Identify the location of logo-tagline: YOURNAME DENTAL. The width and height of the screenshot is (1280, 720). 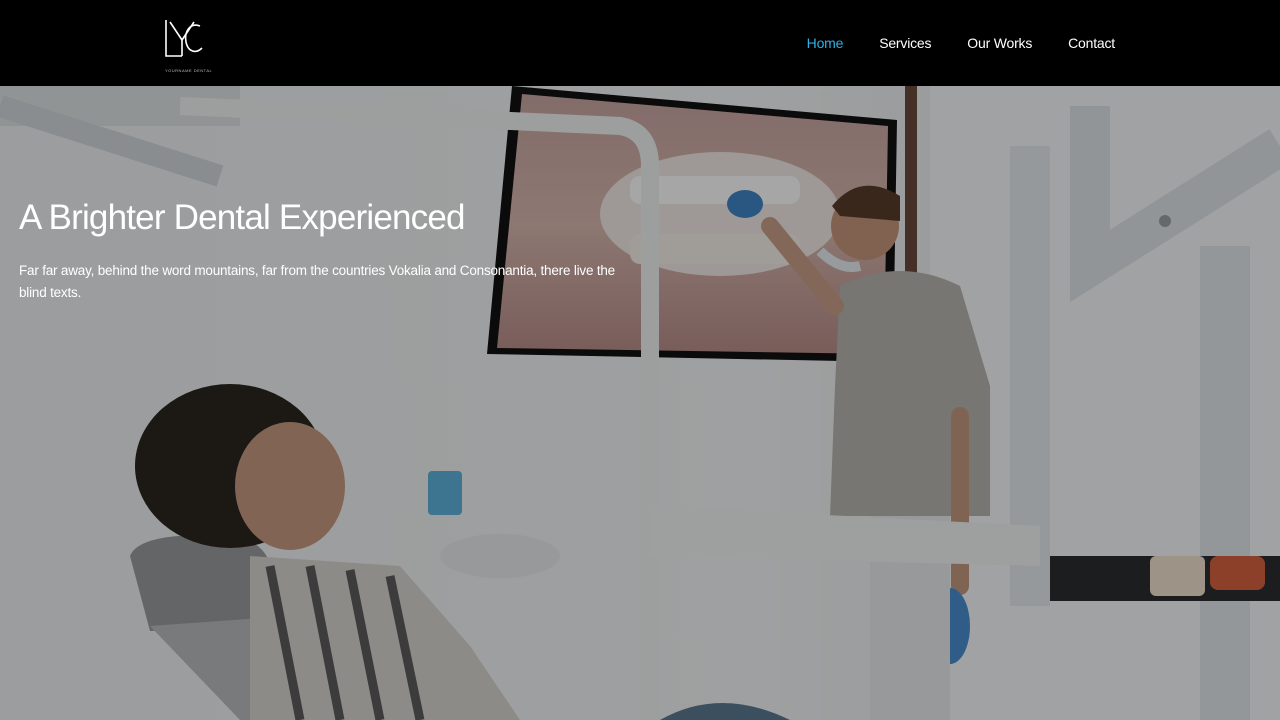
(189, 70).